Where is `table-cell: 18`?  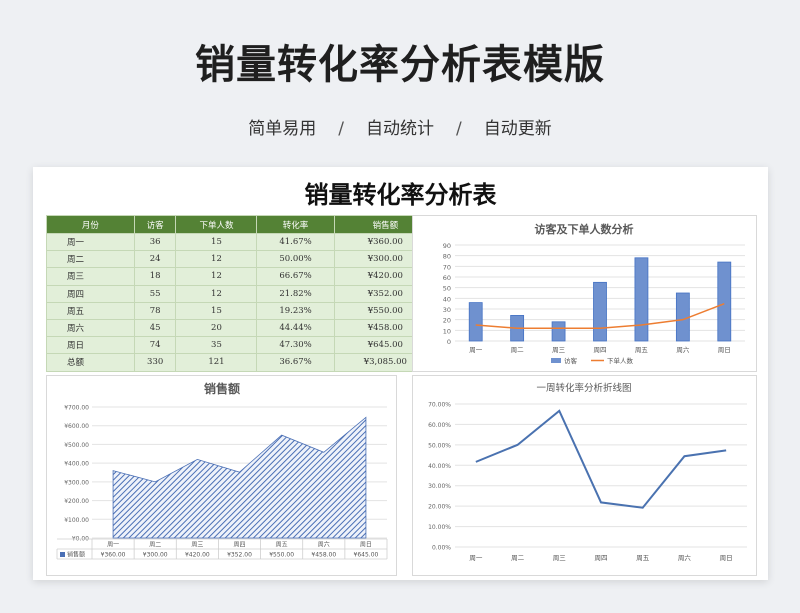
table-cell: 18 is located at coordinates (155, 276).